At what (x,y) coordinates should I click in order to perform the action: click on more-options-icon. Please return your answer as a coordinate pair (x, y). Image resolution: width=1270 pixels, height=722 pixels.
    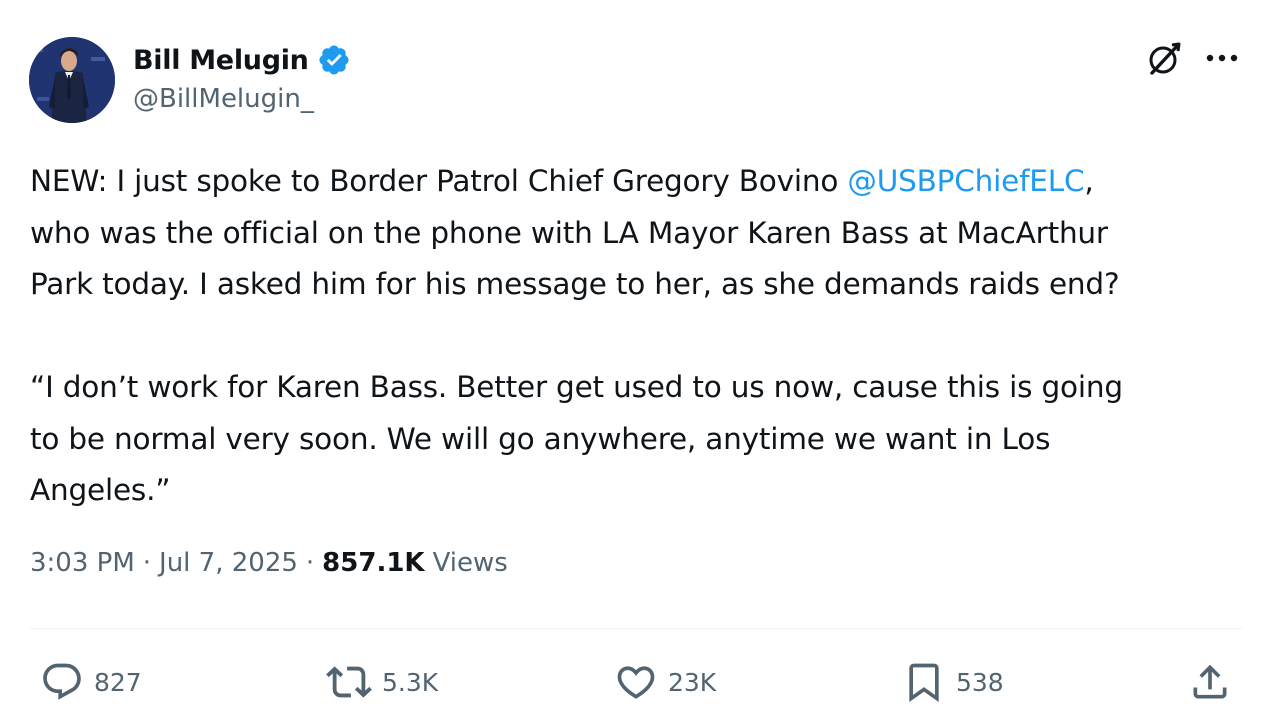
    Looking at the image, I should click on (1222, 58).